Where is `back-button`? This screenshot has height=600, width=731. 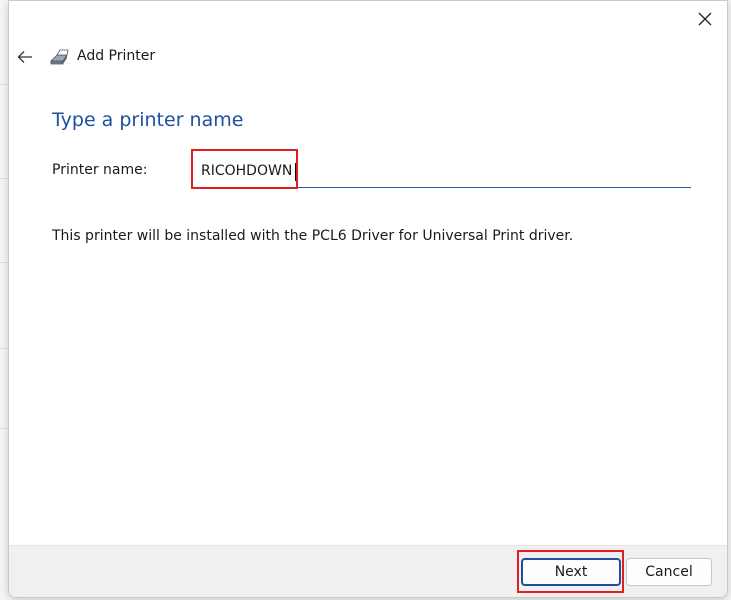 back-button is located at coordinates (25, 57).